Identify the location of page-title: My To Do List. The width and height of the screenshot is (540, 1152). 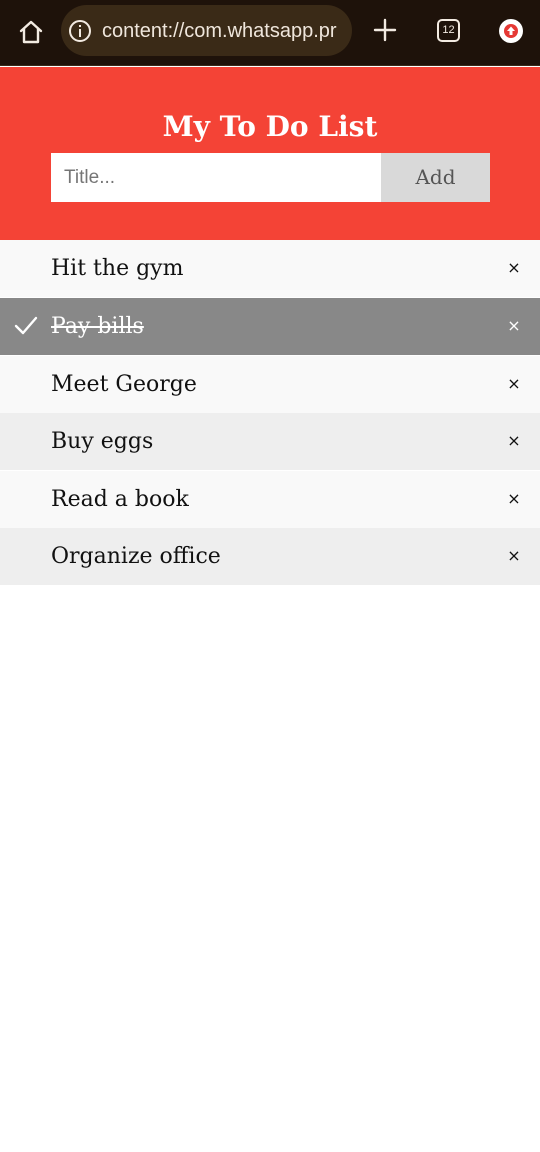
(270, 126).